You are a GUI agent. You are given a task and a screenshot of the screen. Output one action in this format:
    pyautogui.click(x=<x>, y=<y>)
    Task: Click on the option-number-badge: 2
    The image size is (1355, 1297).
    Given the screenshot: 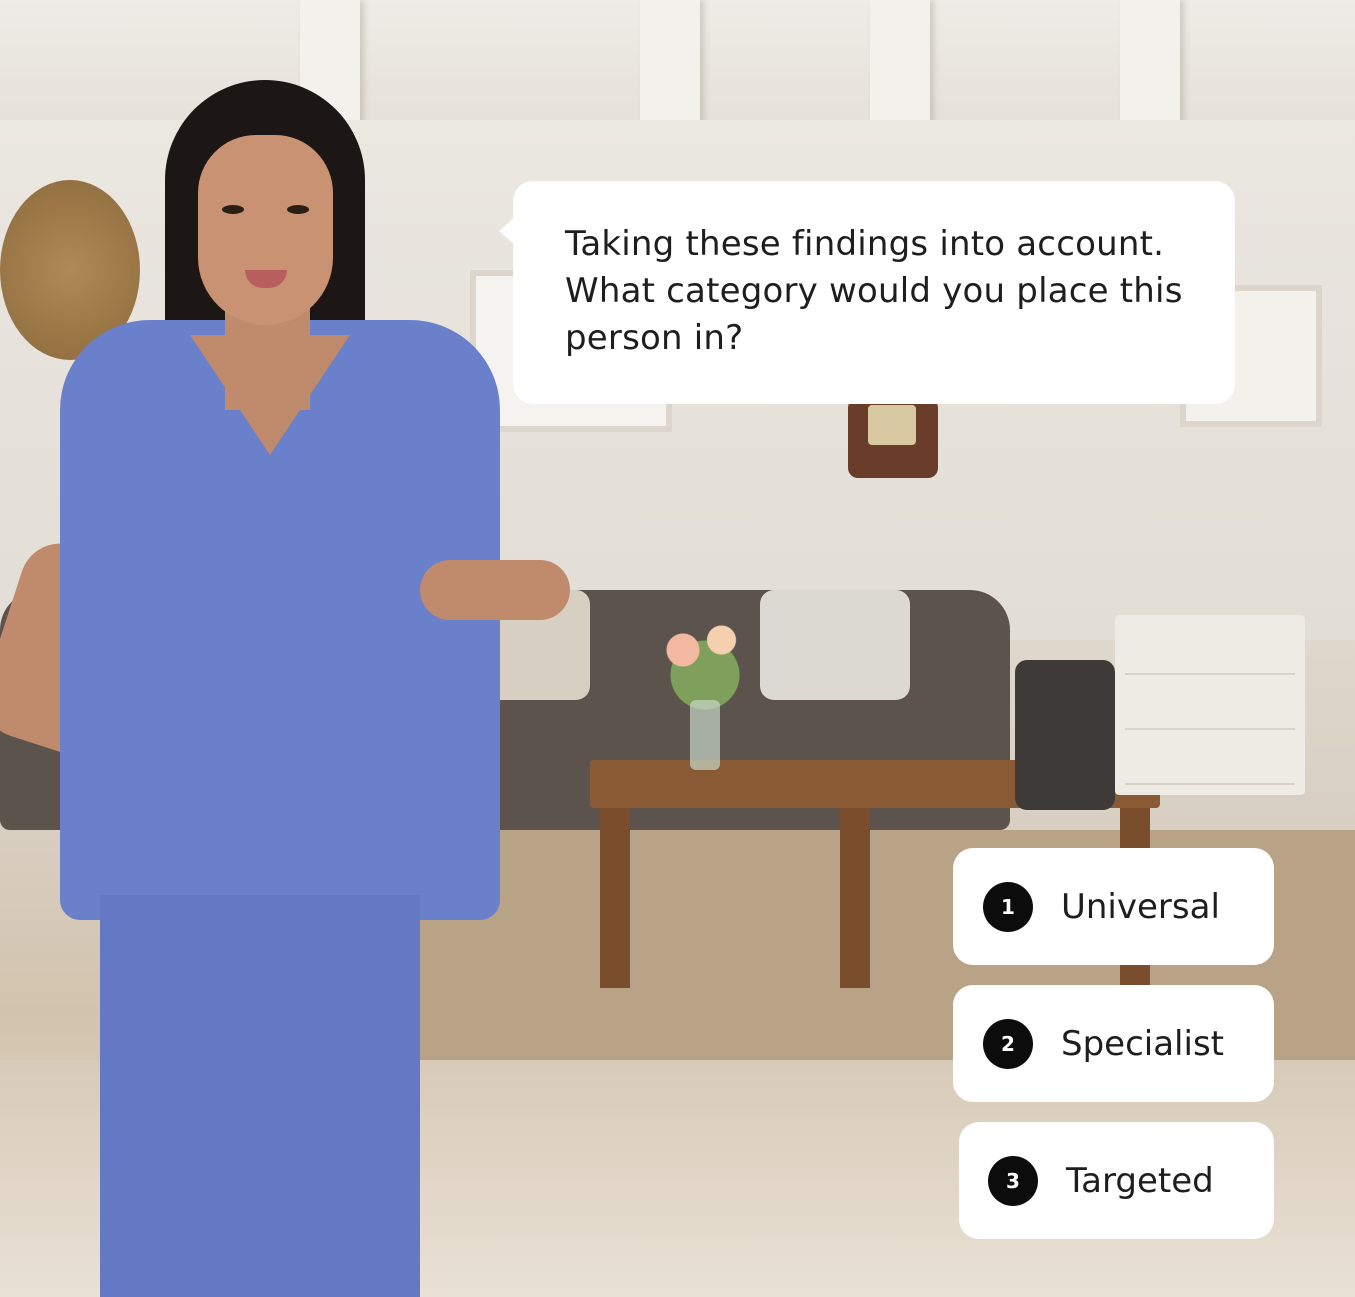 What is the action you would take?
    pyautogui.click(x=1008, y=1043)
    